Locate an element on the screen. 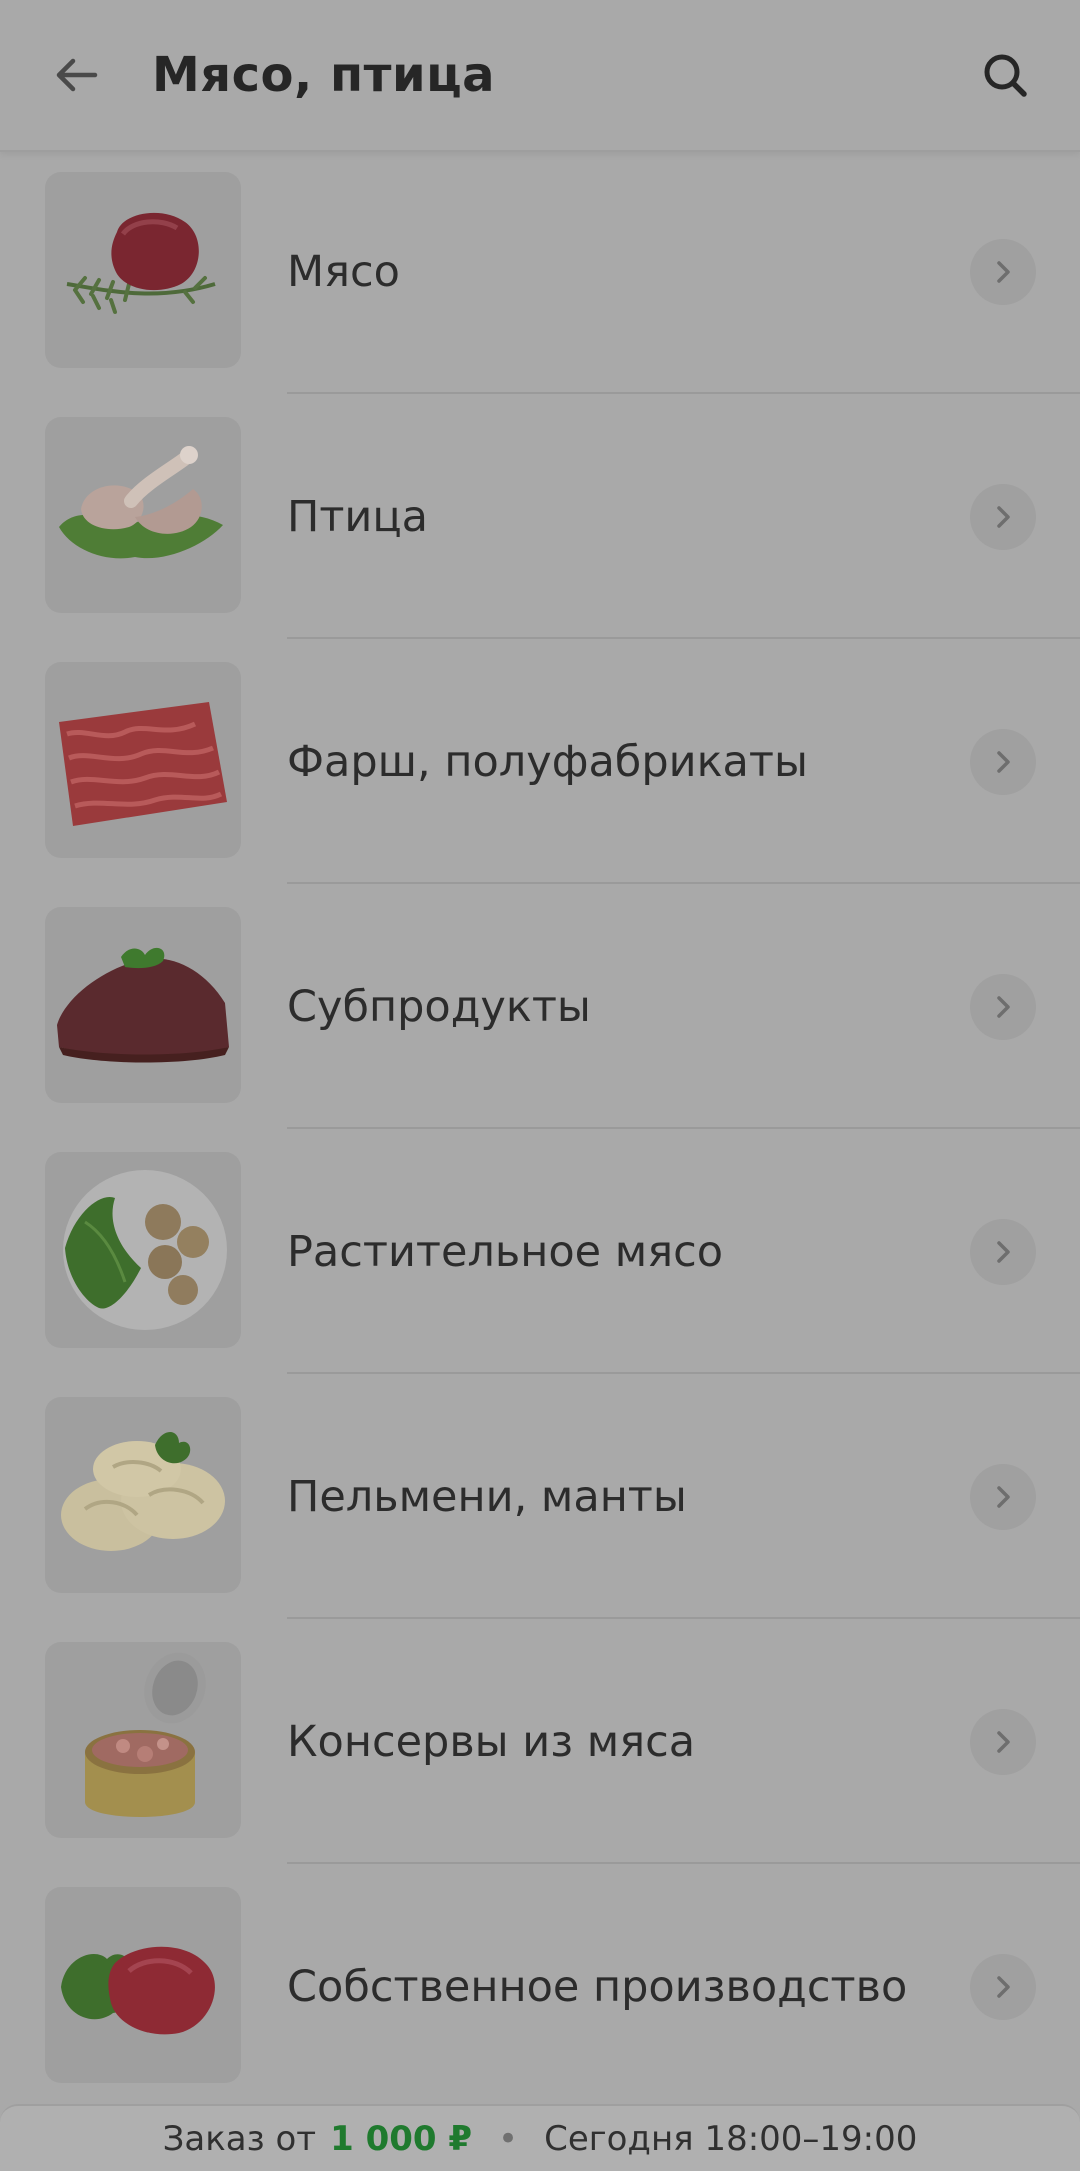 Image resolution: width=1080 pixels, height=2171 pixels. category-label: Фарш, полуфабрикаты is located at coordinates (547, 762).